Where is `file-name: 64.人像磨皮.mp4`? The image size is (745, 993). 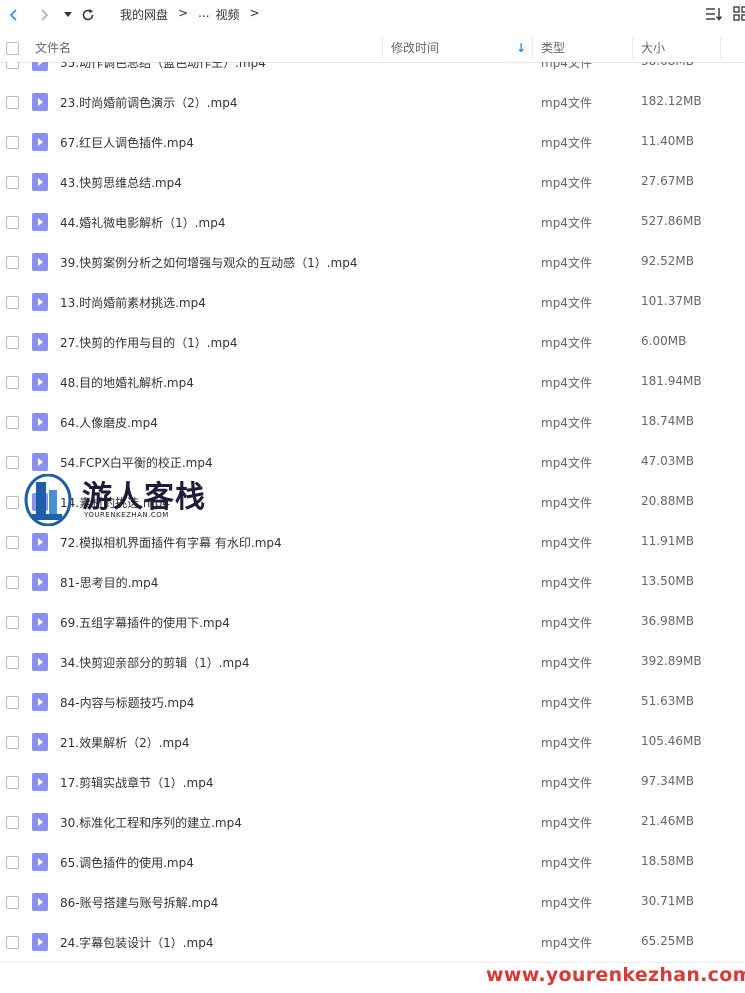 file-name: 64.人像磨皮.mp4 is located at coordinates (109, 422).